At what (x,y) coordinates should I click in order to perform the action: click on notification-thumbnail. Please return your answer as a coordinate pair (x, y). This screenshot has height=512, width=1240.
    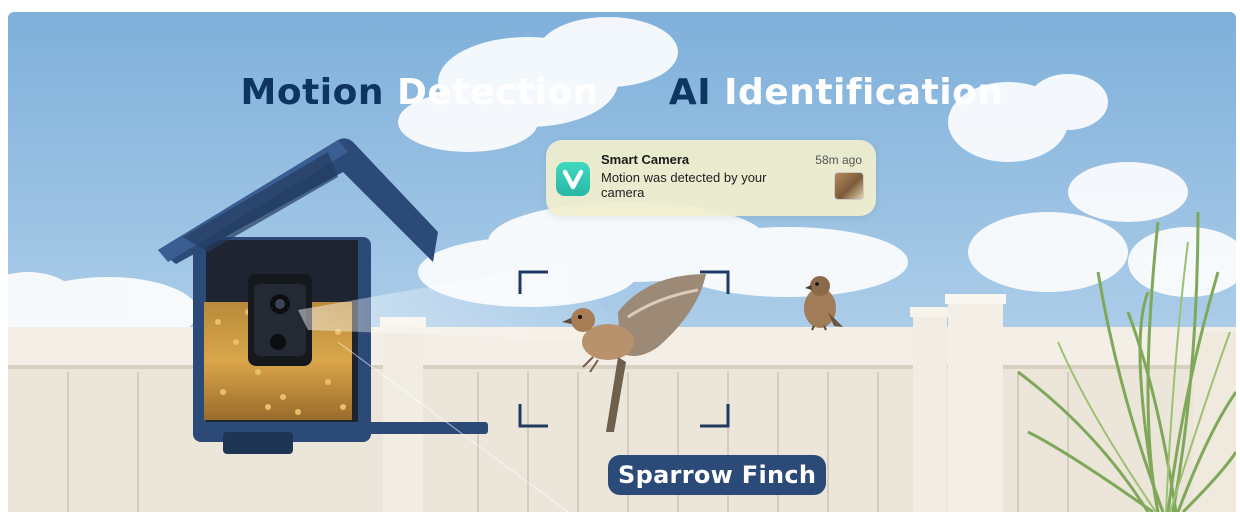
    Looking at the image, I should click on (849, 186).